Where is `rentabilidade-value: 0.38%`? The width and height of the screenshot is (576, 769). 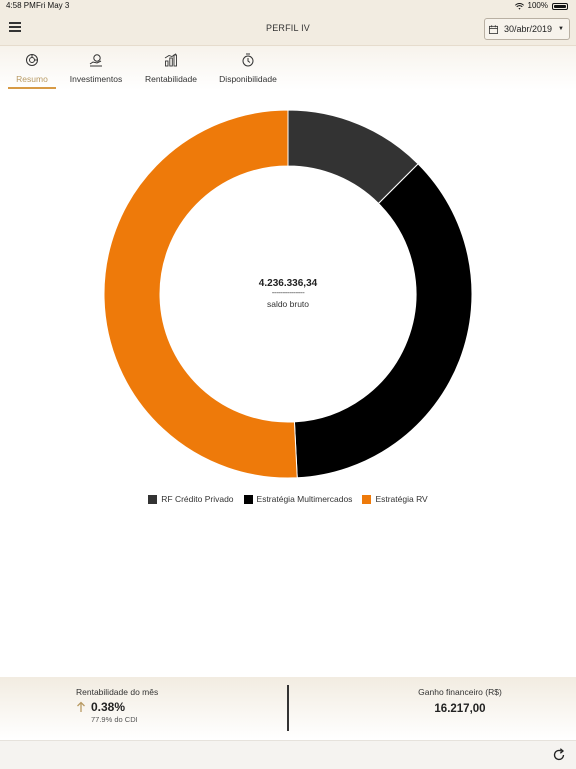
rentabilidade-value: 0.38% is located at coordinates (108, 707).